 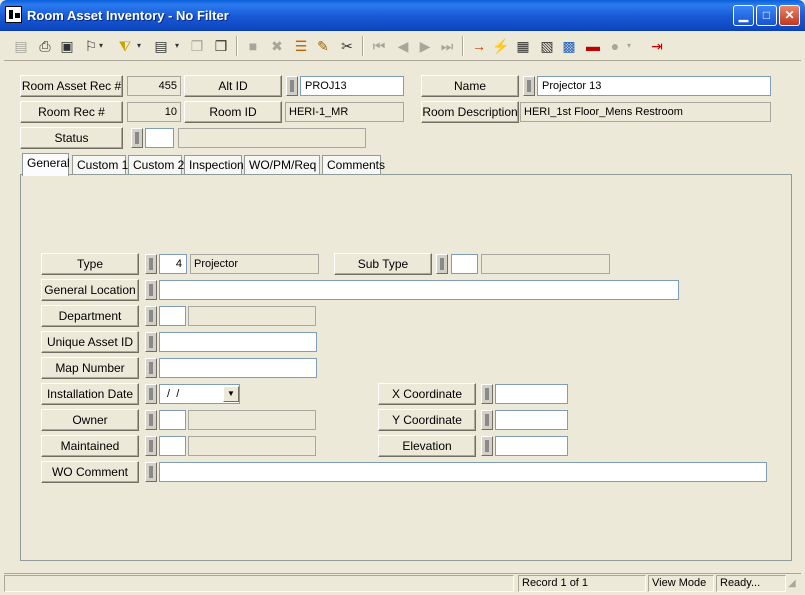 What do you see at coordinates (151, 368) in the screenshot?
I see `map-number-grip` at bounding box center [151, 368].